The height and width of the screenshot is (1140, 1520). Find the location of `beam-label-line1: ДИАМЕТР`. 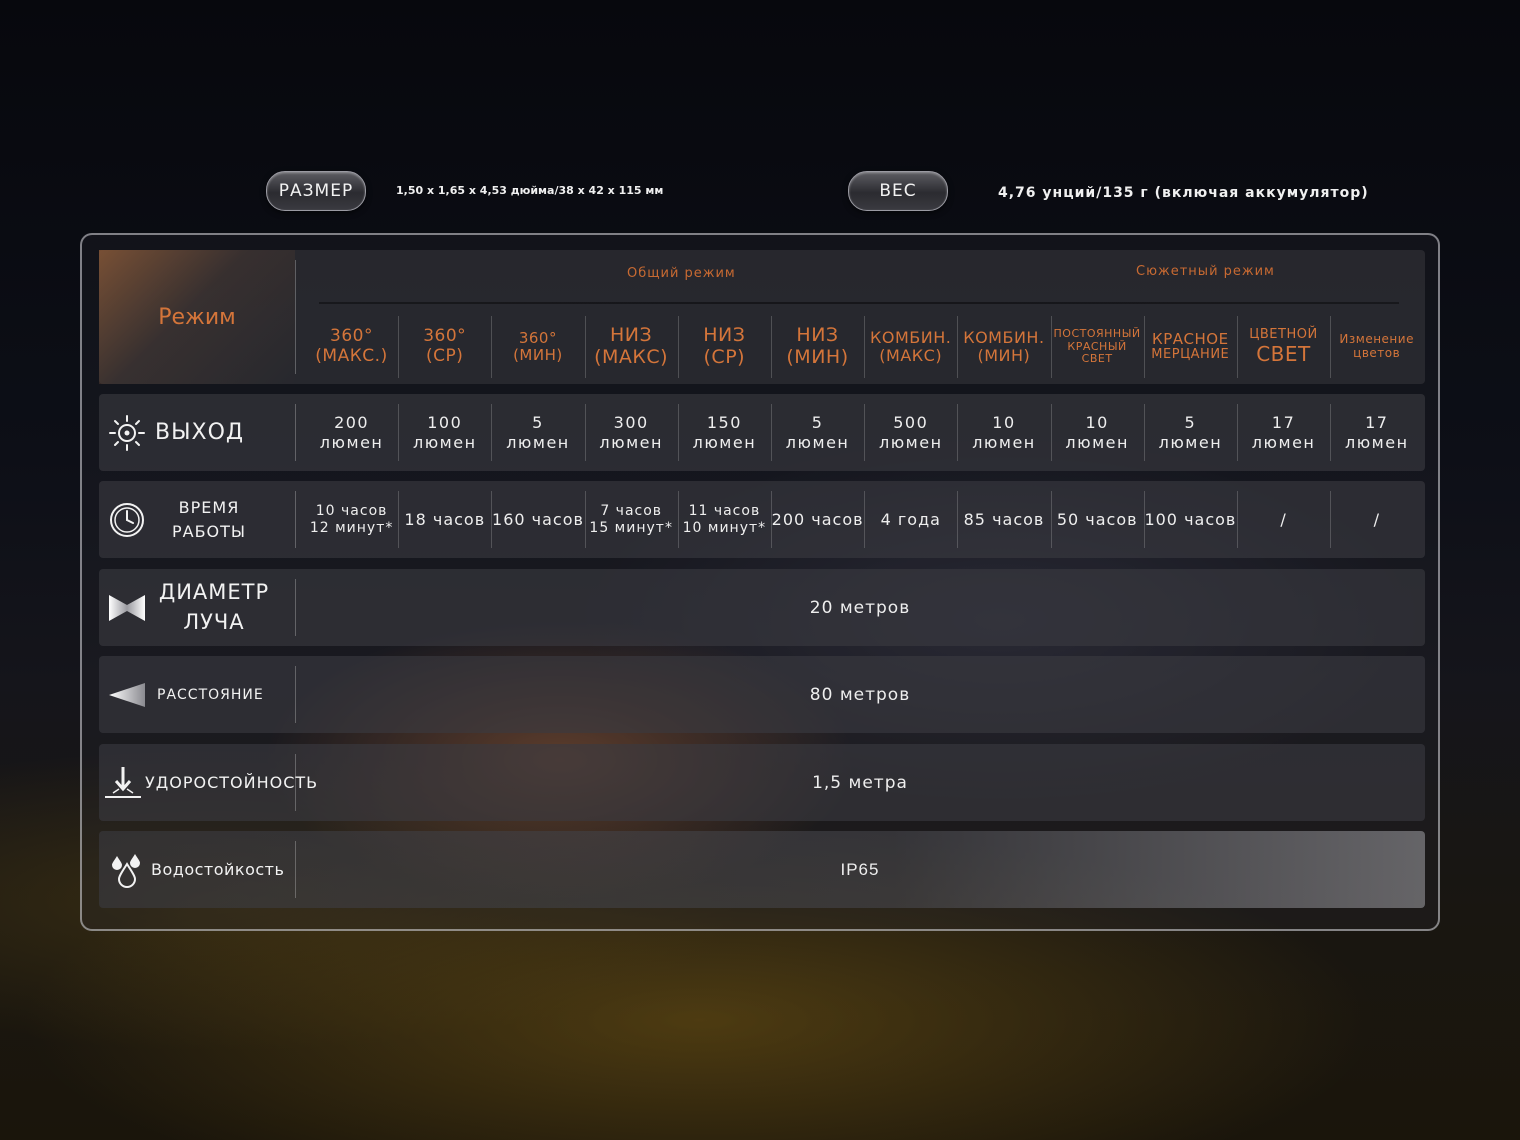

beam-label-line1: ДИАМЕТР is located at coordinates (214, 592).